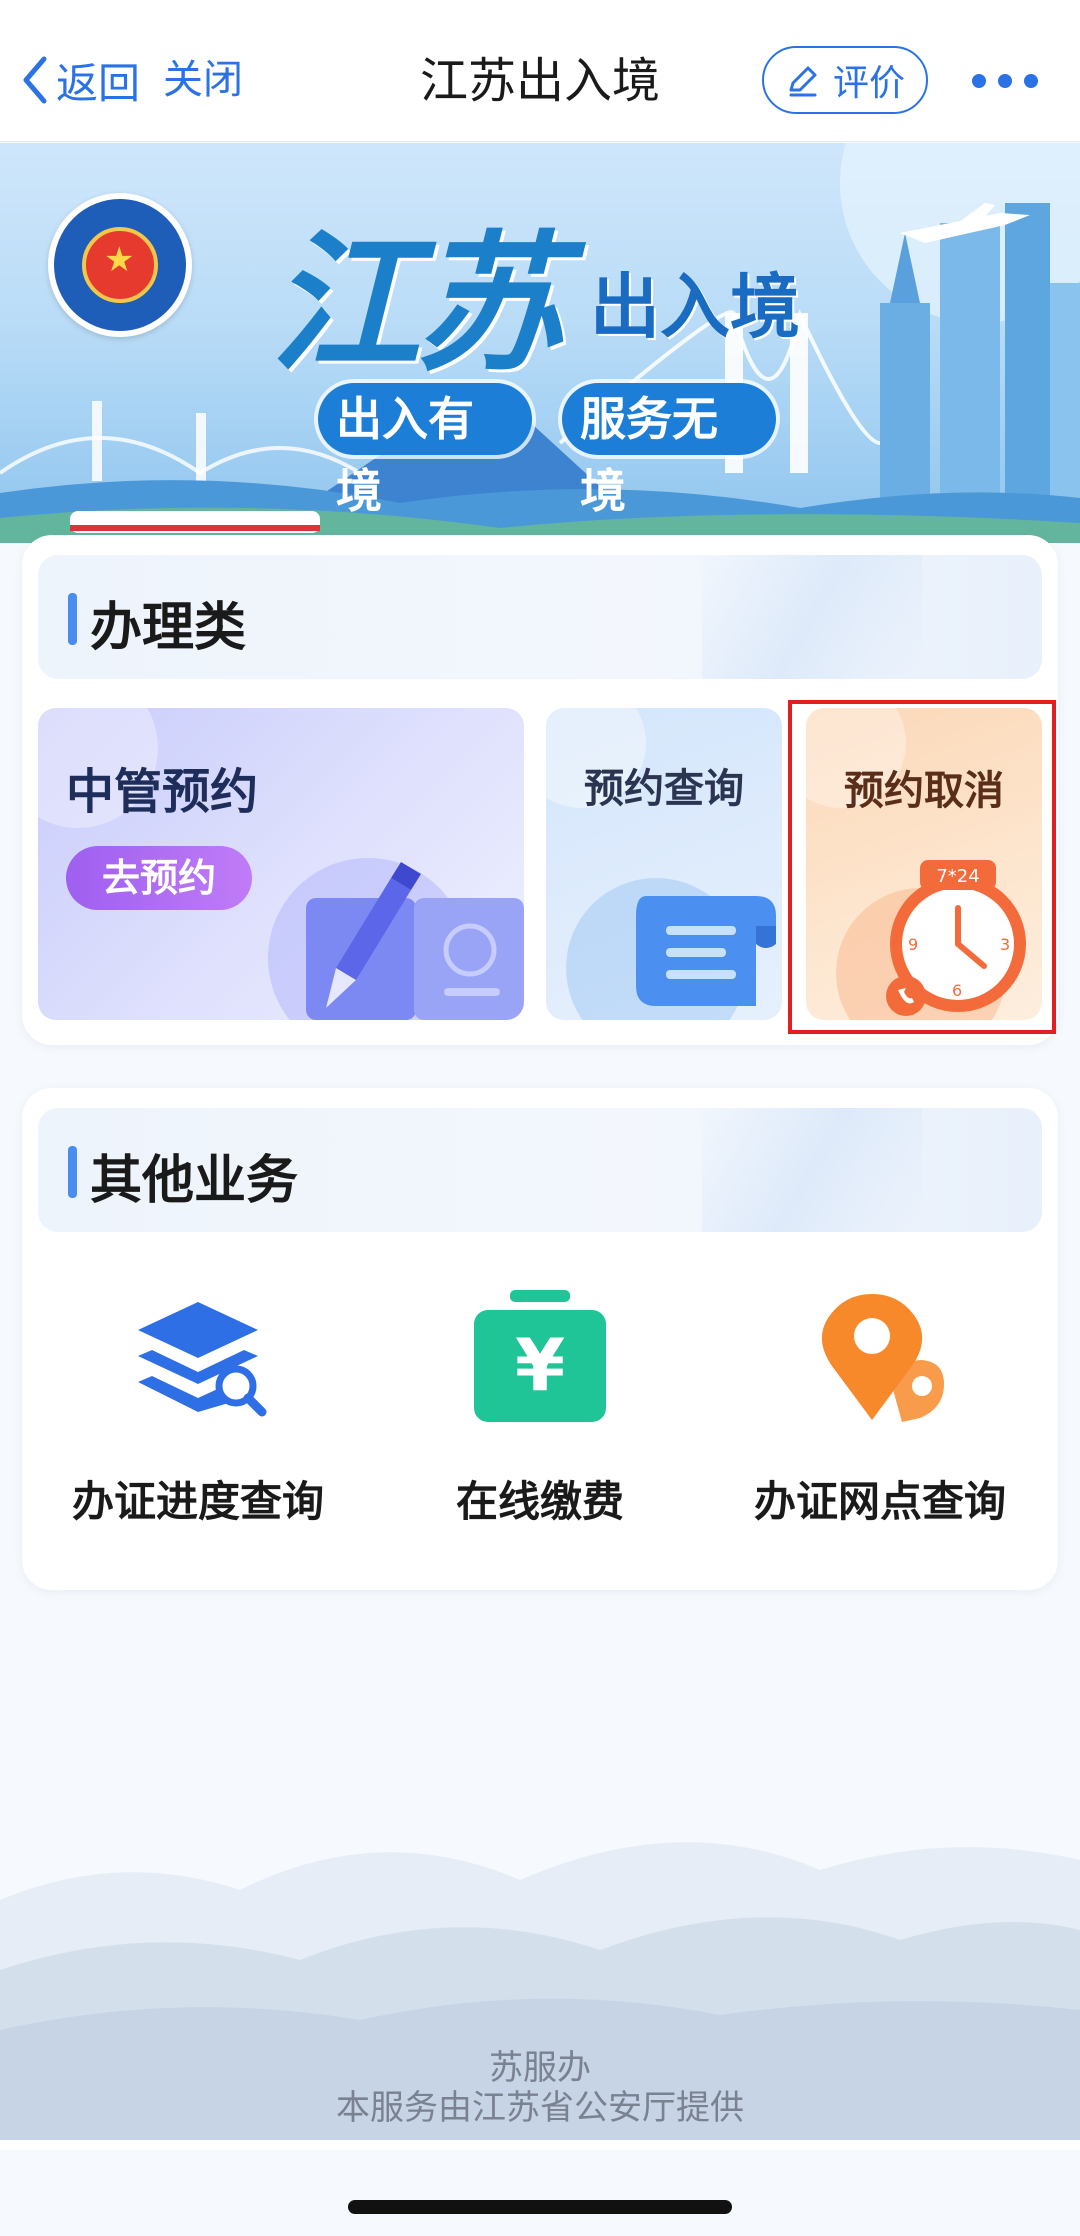 The width and height of the screenshot is (1080, 2236). What do you see at coordinates (540, 617) in the screenshot?
I see `handle-panel-header: 办理类` at bounding box center [540, 617].